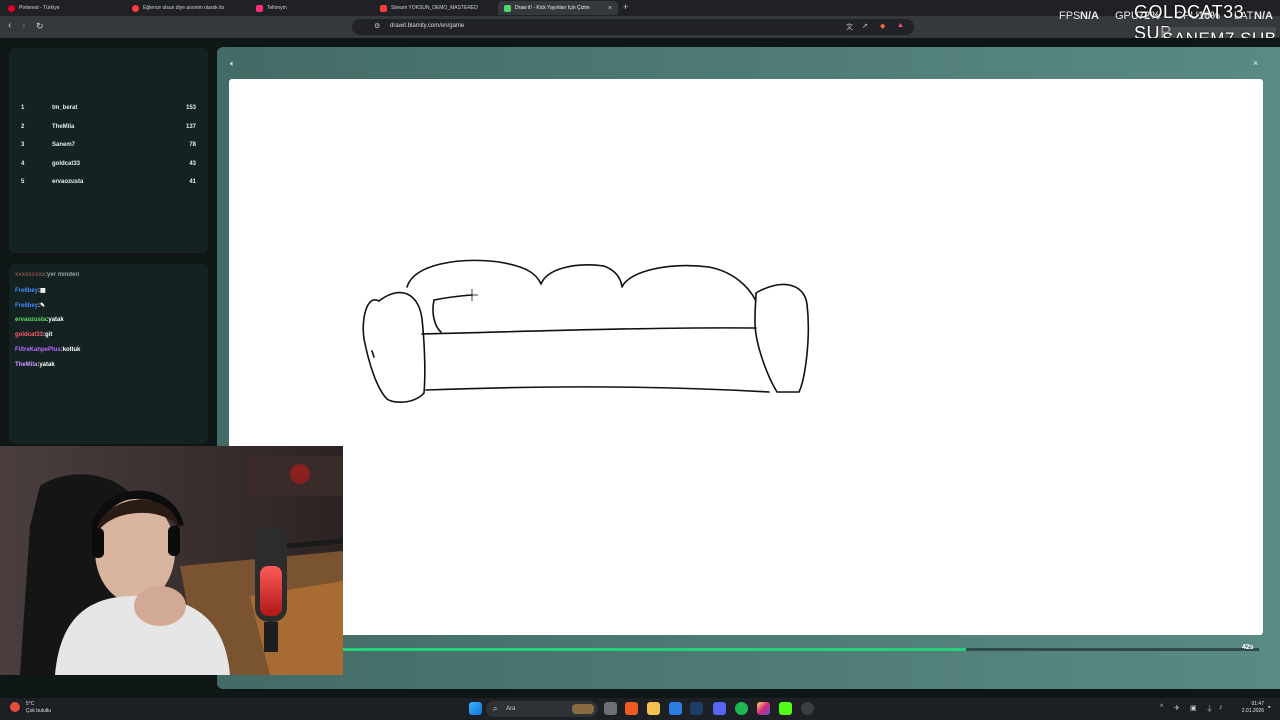  What do you see at coordinates (30, 275) in the screenshot?
I see `chat-user: xxxxxxxxx` at bounding box center [30, 275].